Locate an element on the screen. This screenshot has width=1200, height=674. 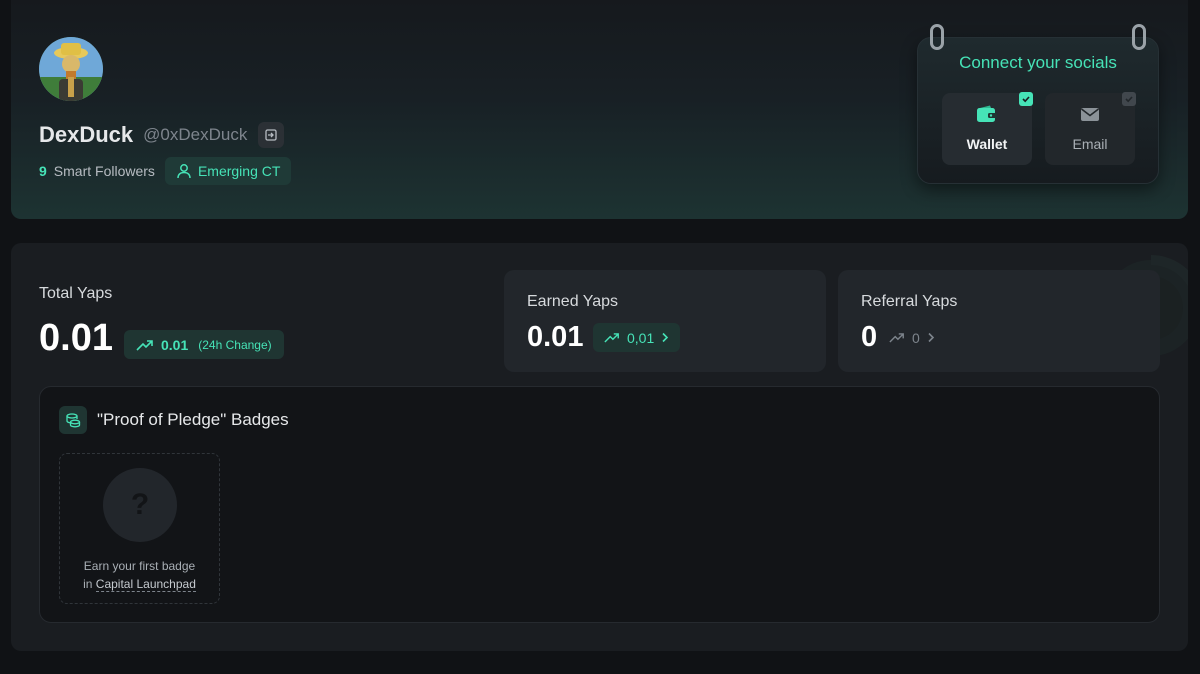
earned-change-value: 0,01 is located at coordinates (641, 337).